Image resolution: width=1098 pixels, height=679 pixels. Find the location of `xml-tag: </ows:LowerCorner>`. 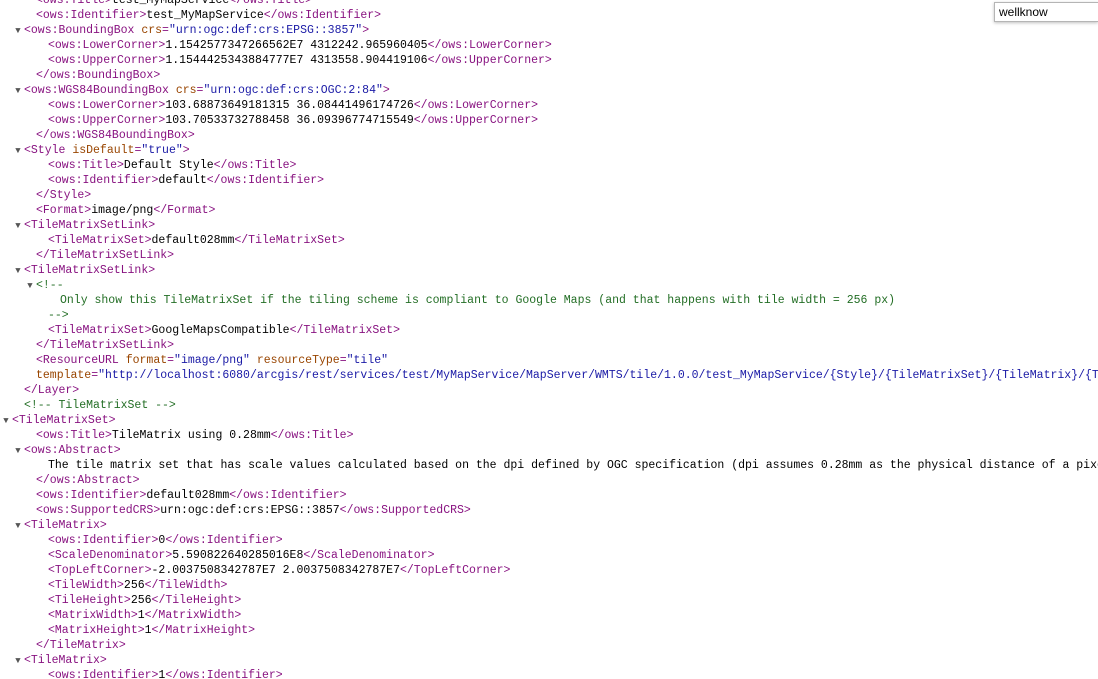

xml-tag: </ows:LowerCorner> is located at coordinates (489, 45).